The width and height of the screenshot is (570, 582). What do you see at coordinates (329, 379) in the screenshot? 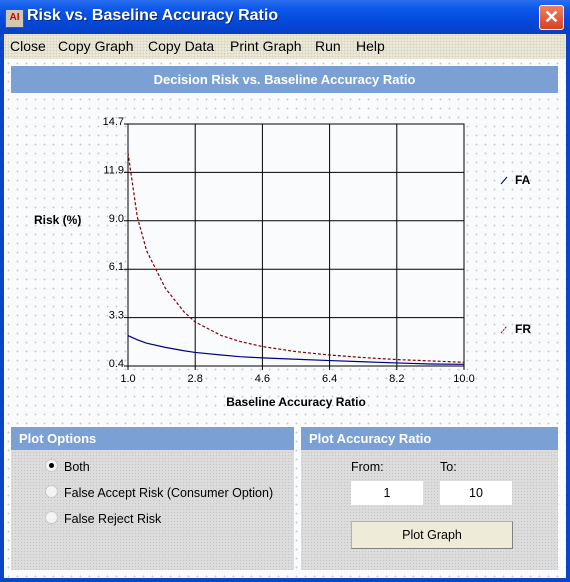
I see `x-tick-label: 6.4` at bounding box center [329, 379].